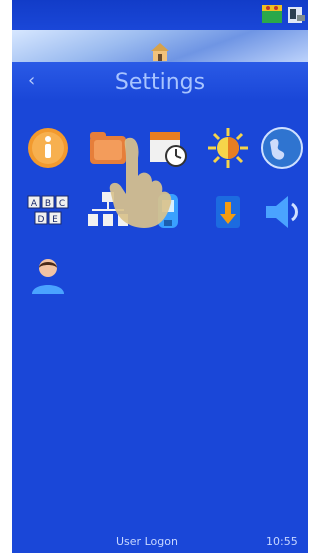  What do you see at coordinates (55, 220) in the screenshot?
I see `svg-text: E` at bounding box center [55, 220].